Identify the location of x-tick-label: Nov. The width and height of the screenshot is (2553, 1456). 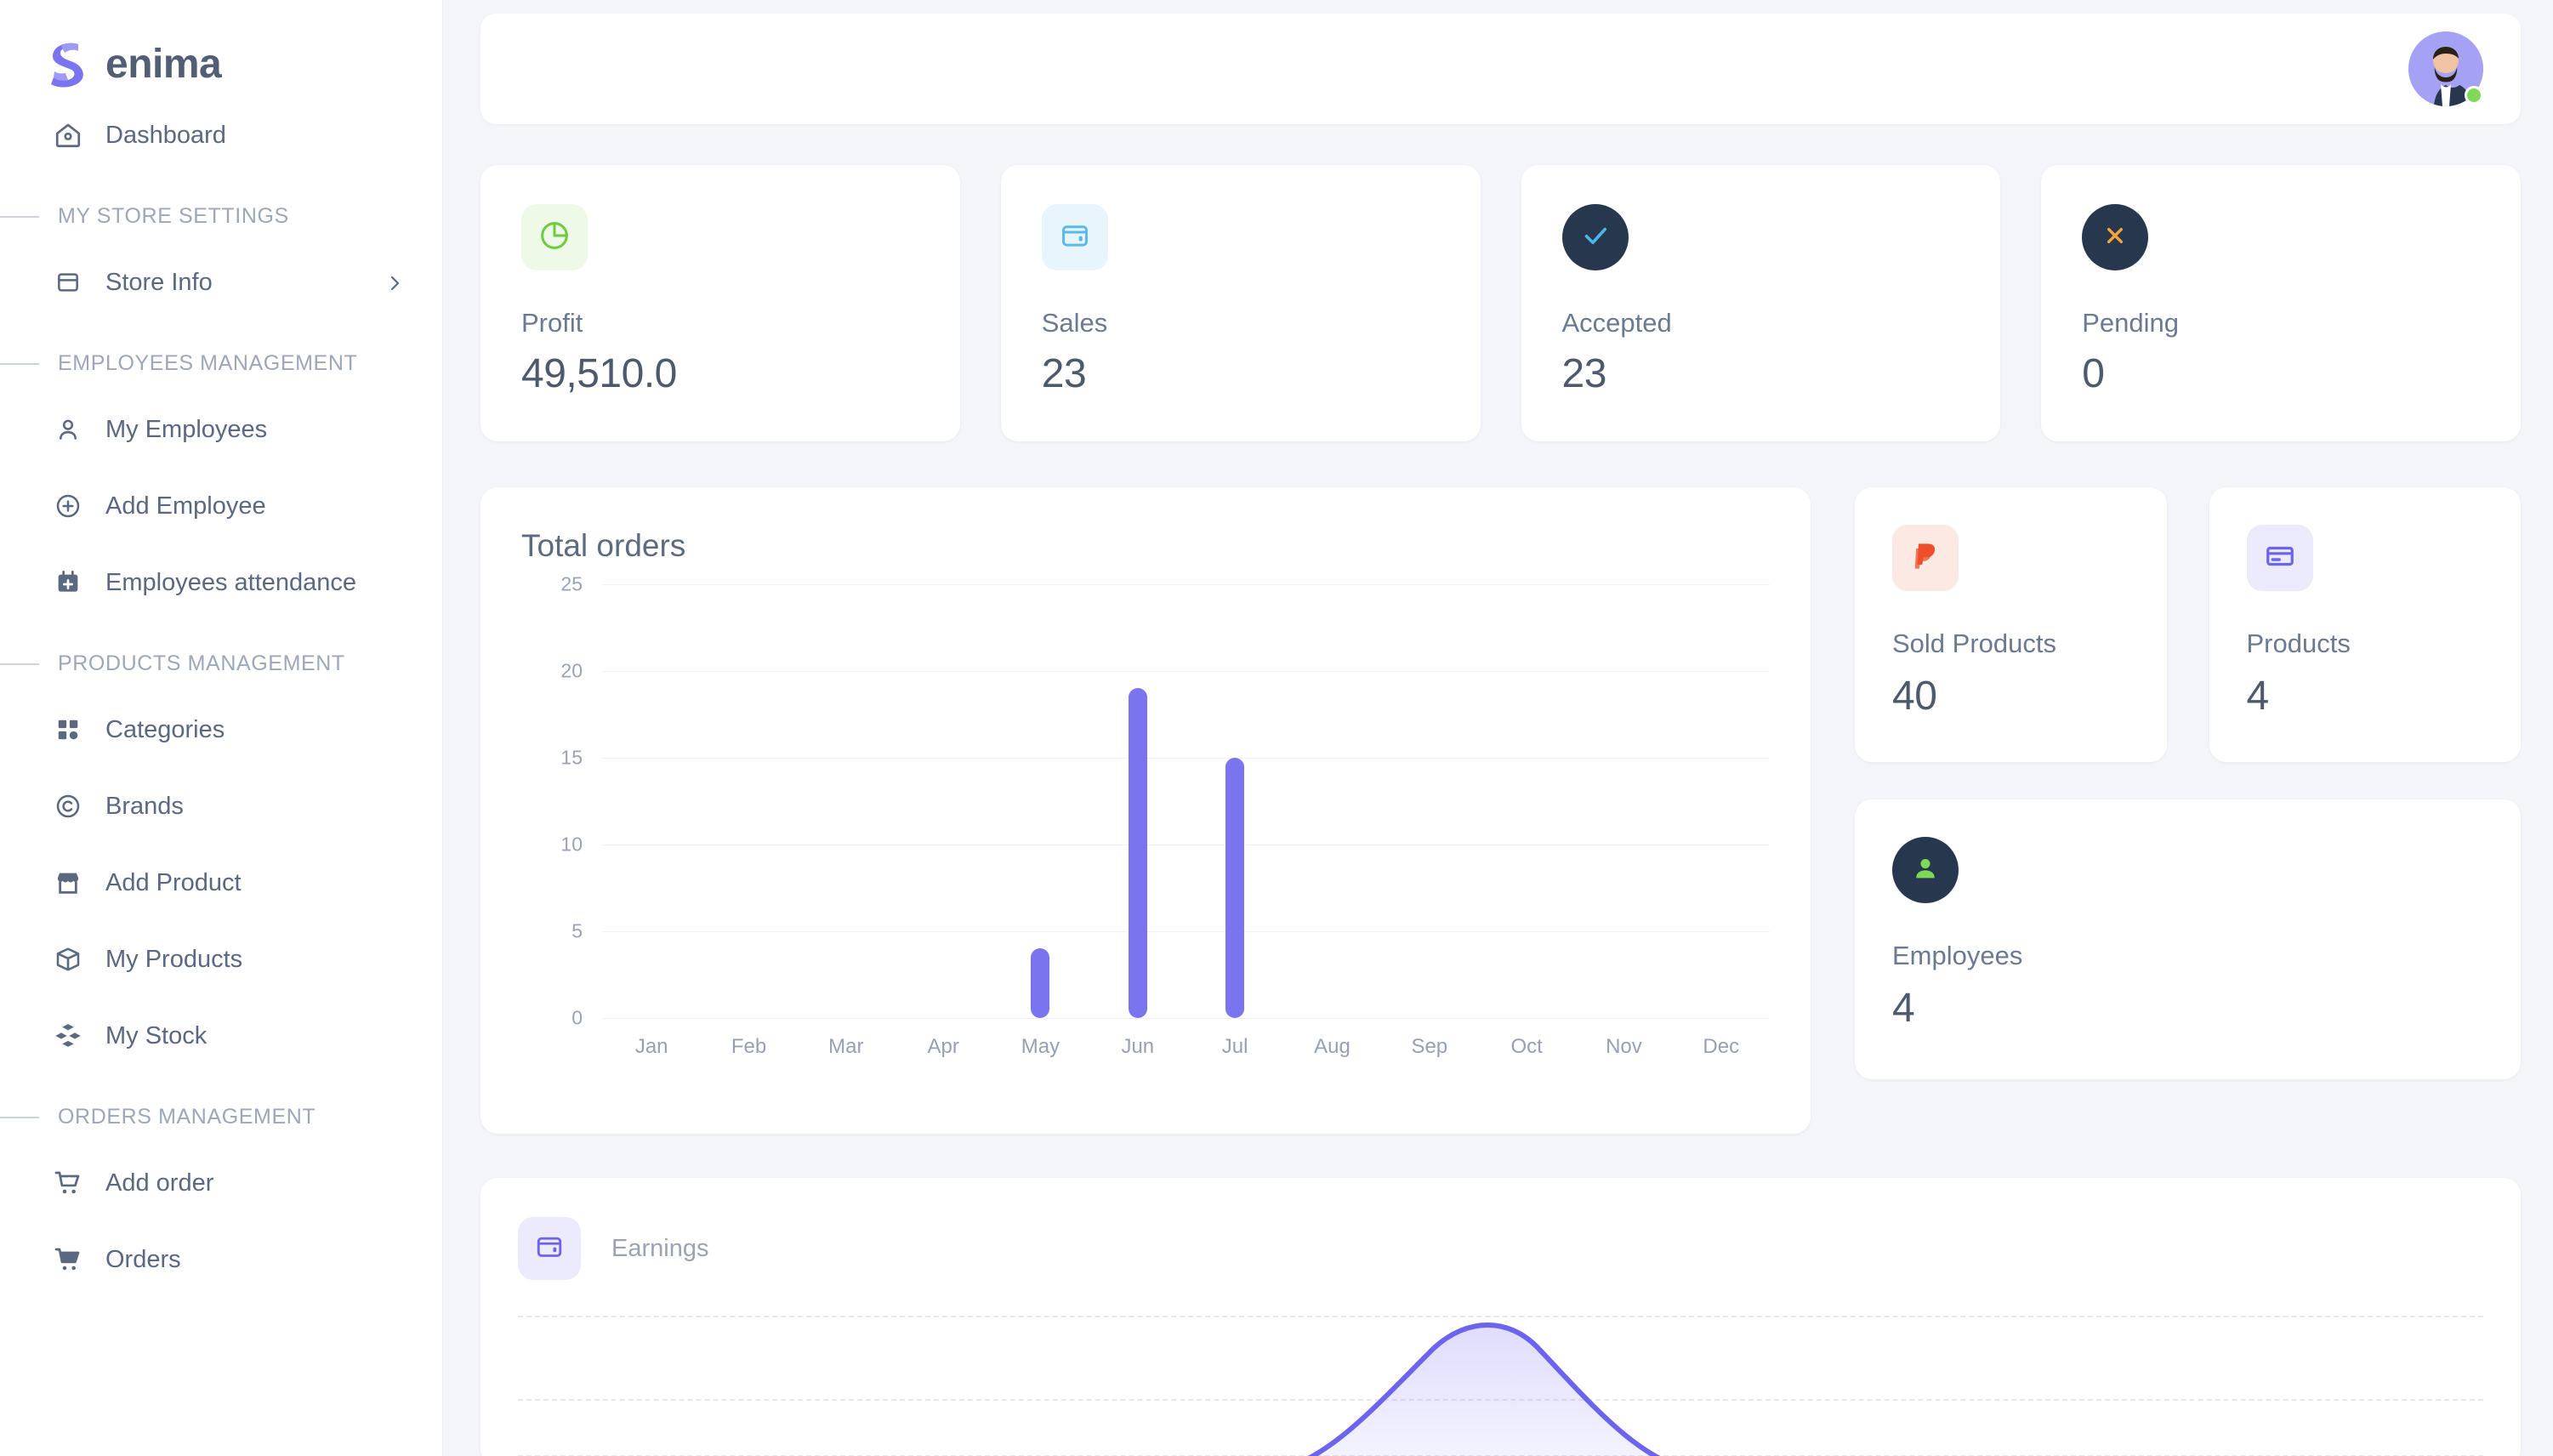
(1624, 1046).